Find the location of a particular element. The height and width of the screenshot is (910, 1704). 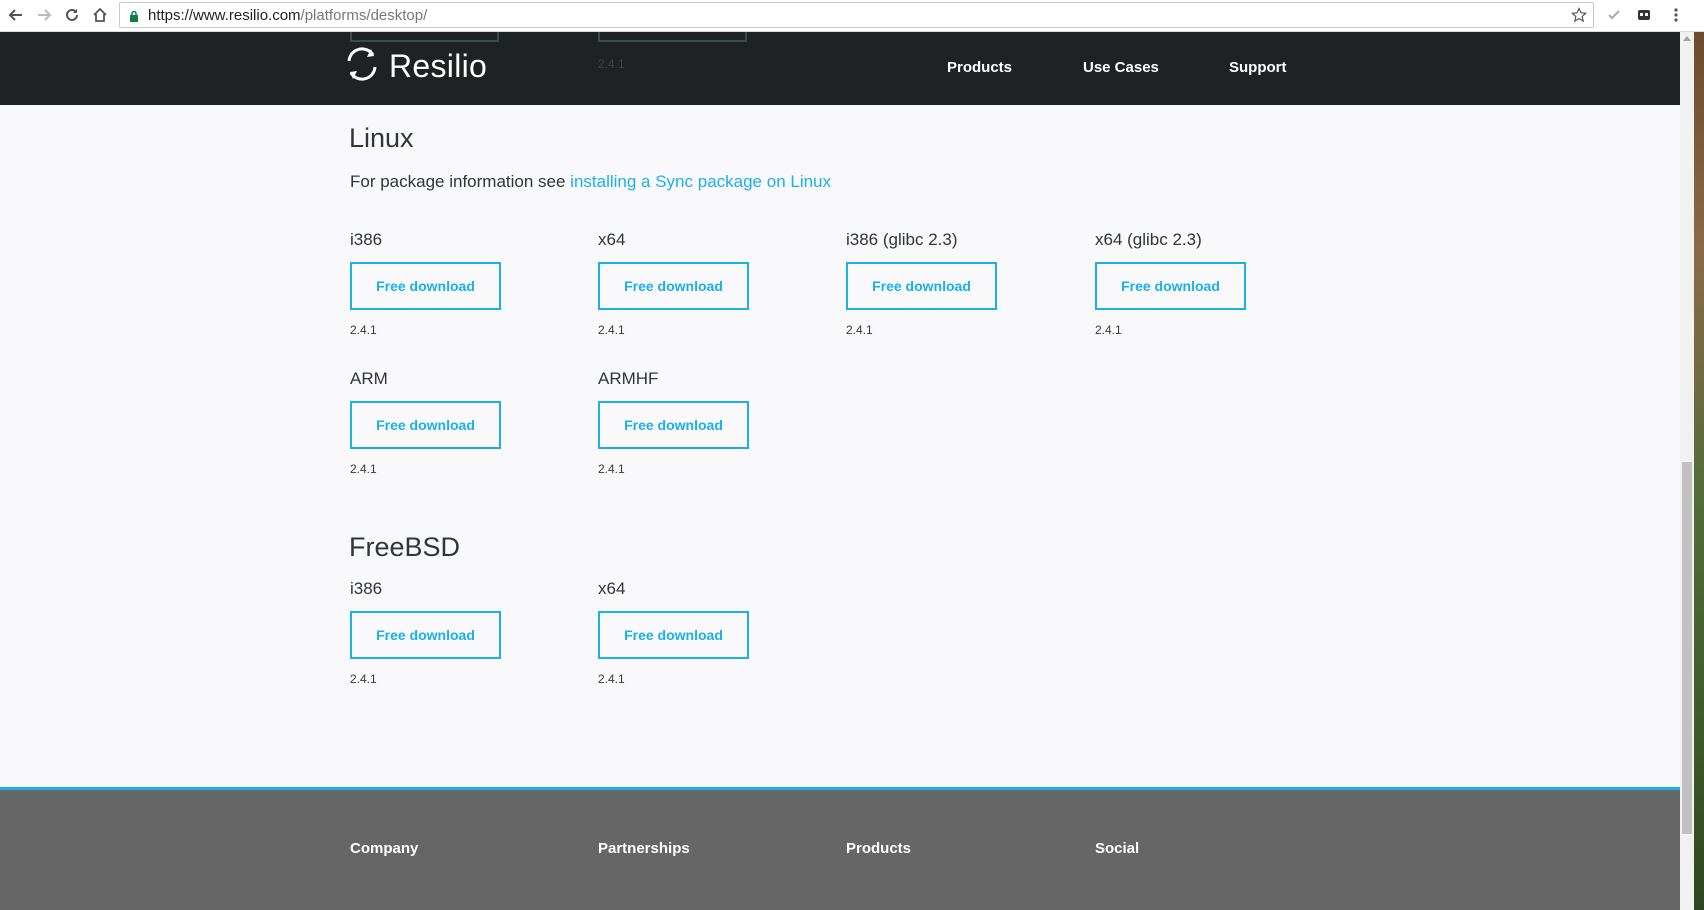

home-icon is located at coordinates (100, 15).